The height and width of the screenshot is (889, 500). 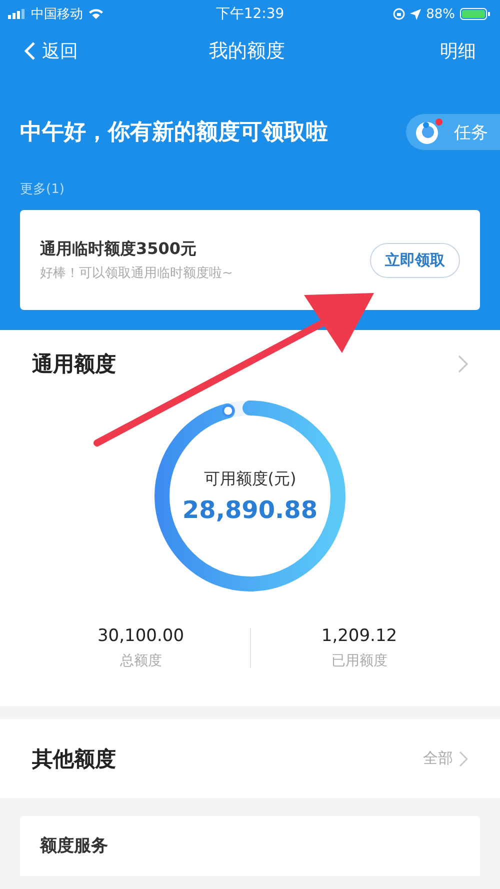 What do you see at coordinates (57, 14) in the screenshot?
I see `carrier-name: 中国移动` at bounding box center [57, 14].